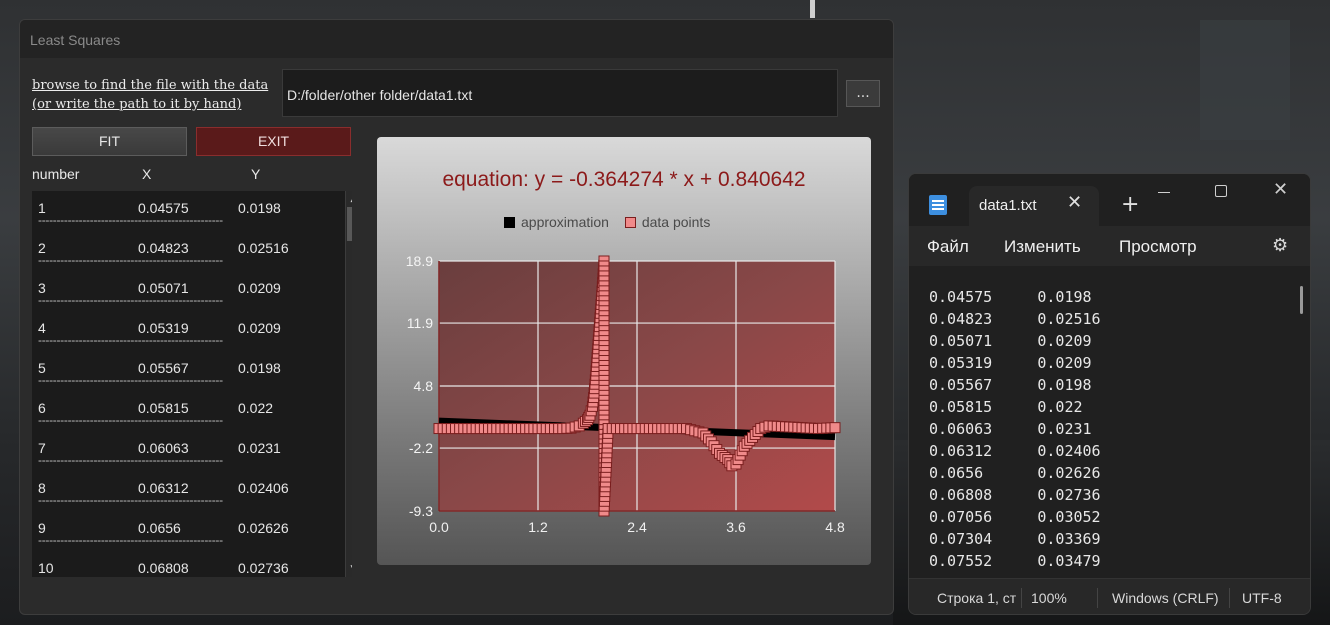 The height and width of the screenshot is (625, 1330). Describe the element at coordinates (1221, 191) in the screenshot. I see `maximize-icon` at that location.